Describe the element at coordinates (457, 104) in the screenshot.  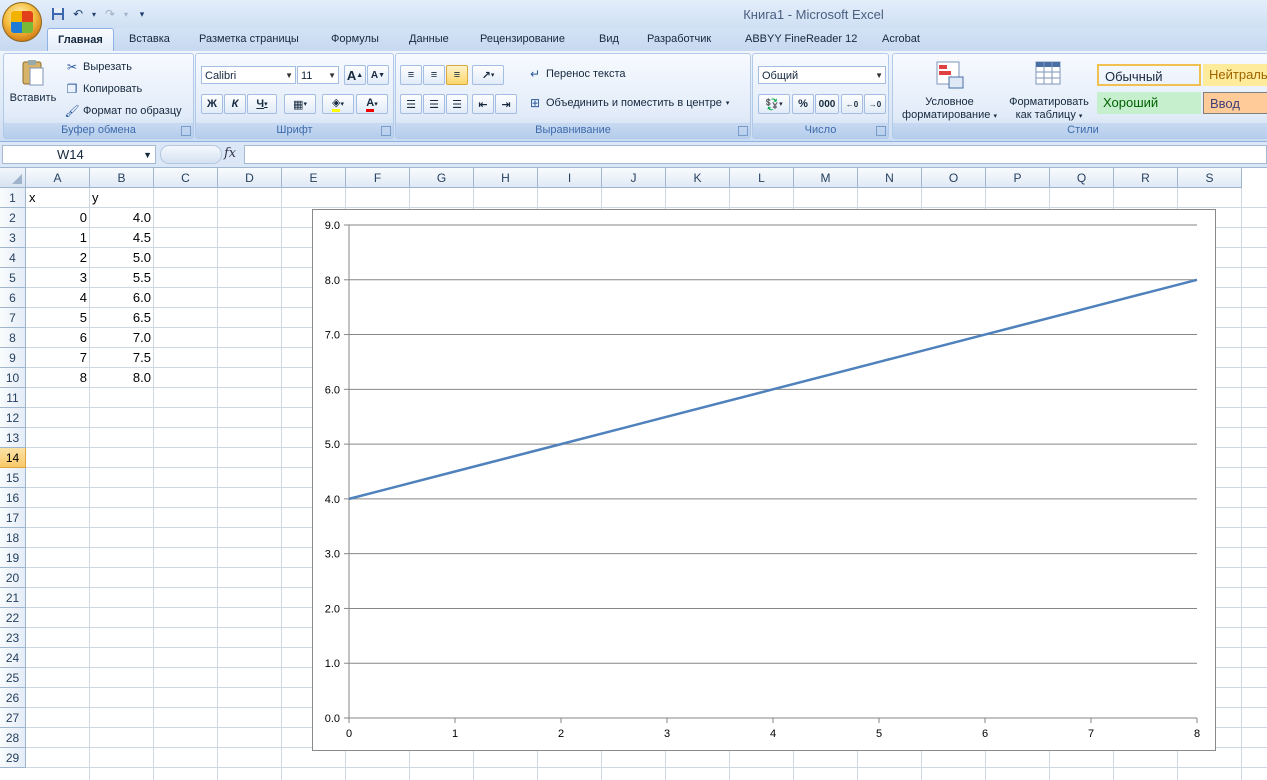
I see `align-right-button: ☰` at that location.